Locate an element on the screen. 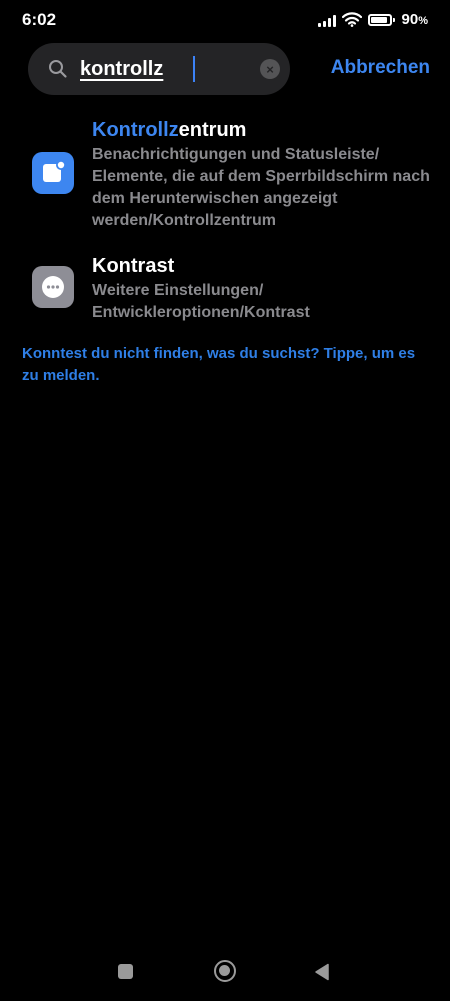  control-center-icon is located at coordinates (53, 173).